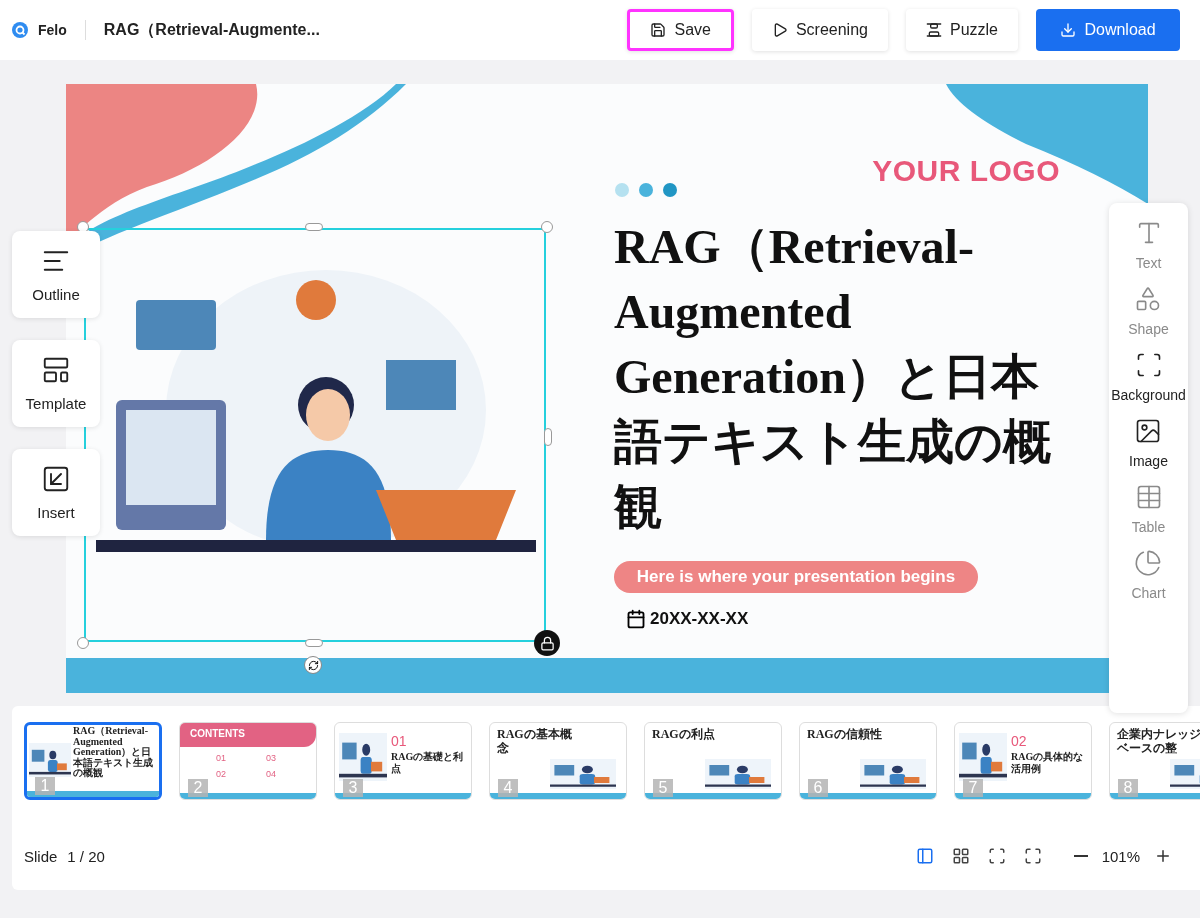 This screenshot has height=918, width=1200. What do you see at coordinates (680, 30) in the screenshot?
I see `save-button: Save` at bounding box center [680, 30].